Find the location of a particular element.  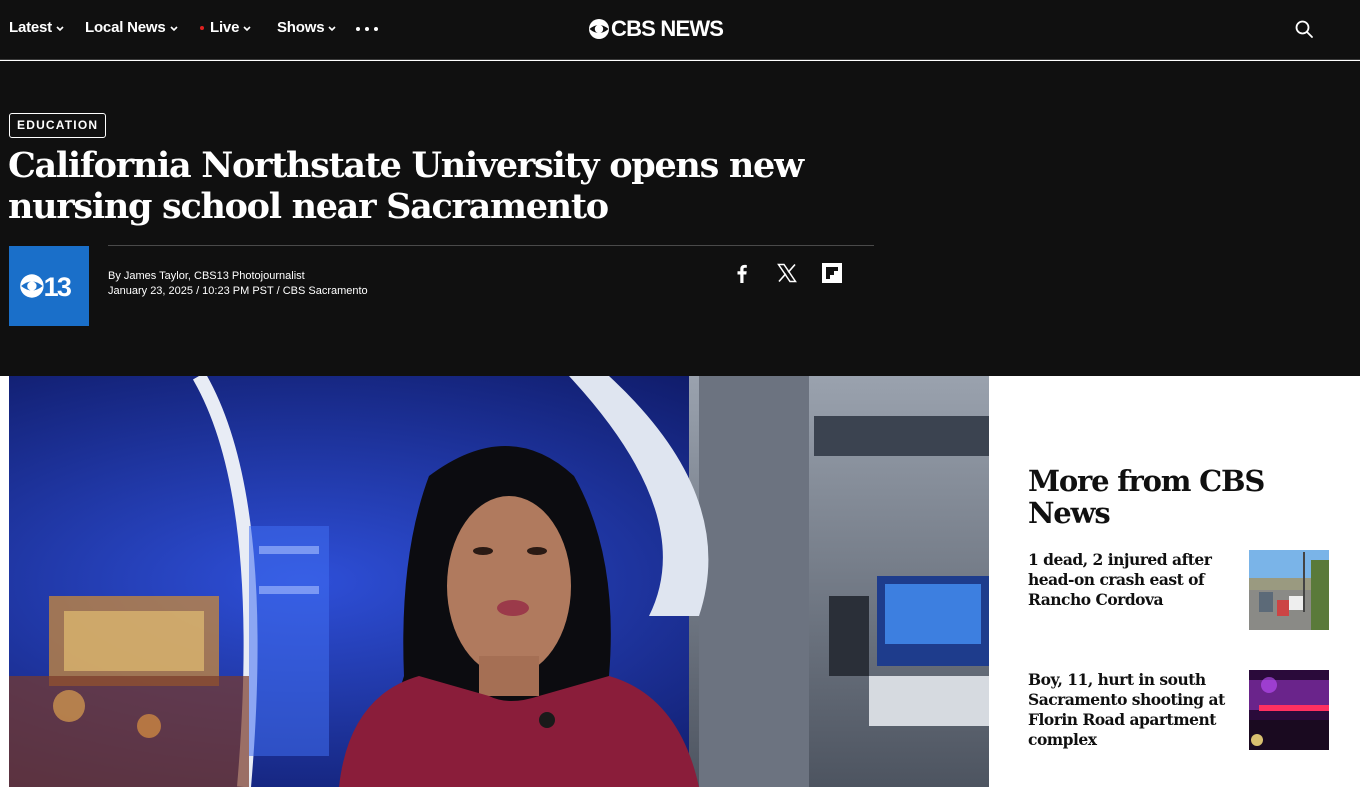

nav-latest: Latest is located at coordinates (37, 27).